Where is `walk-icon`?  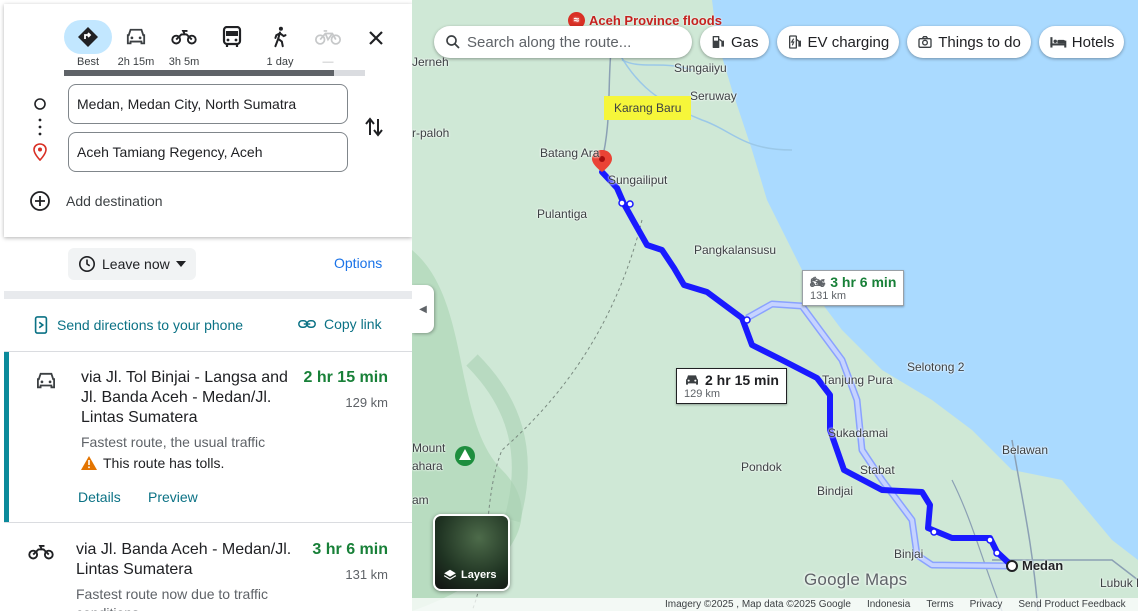
walk-icon is located at coordinates (280, 37).